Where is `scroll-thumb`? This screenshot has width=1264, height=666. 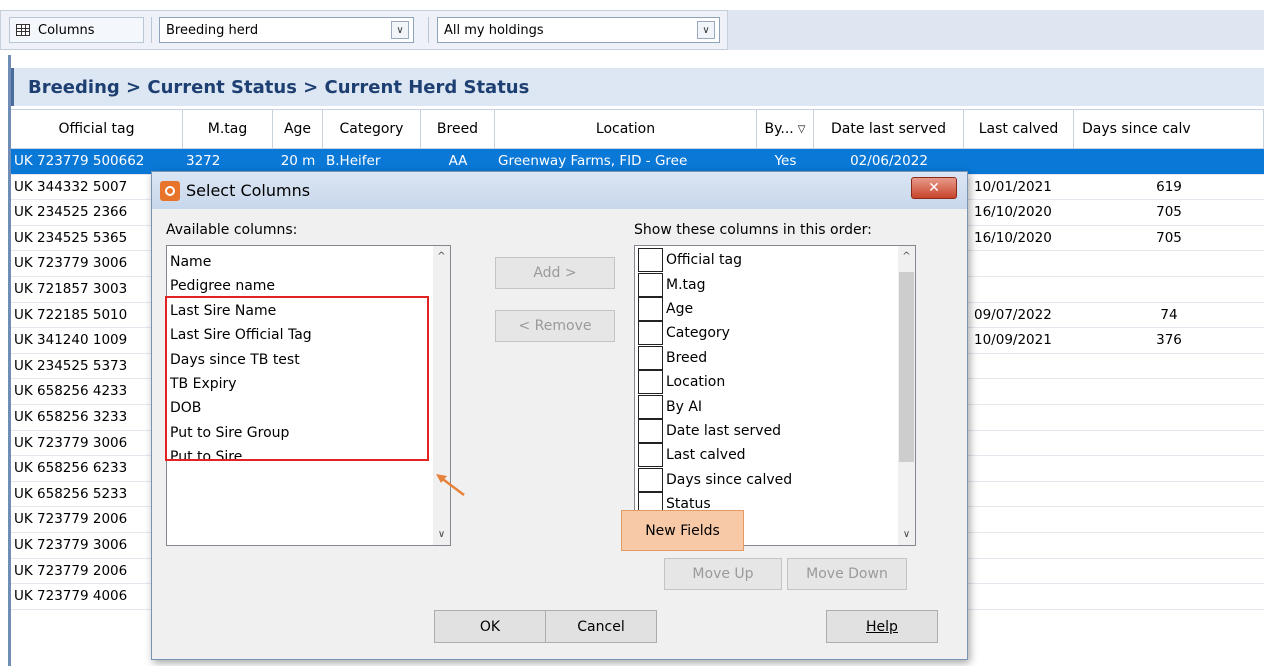
scroll-thumb is located at coordinates (906, 367).